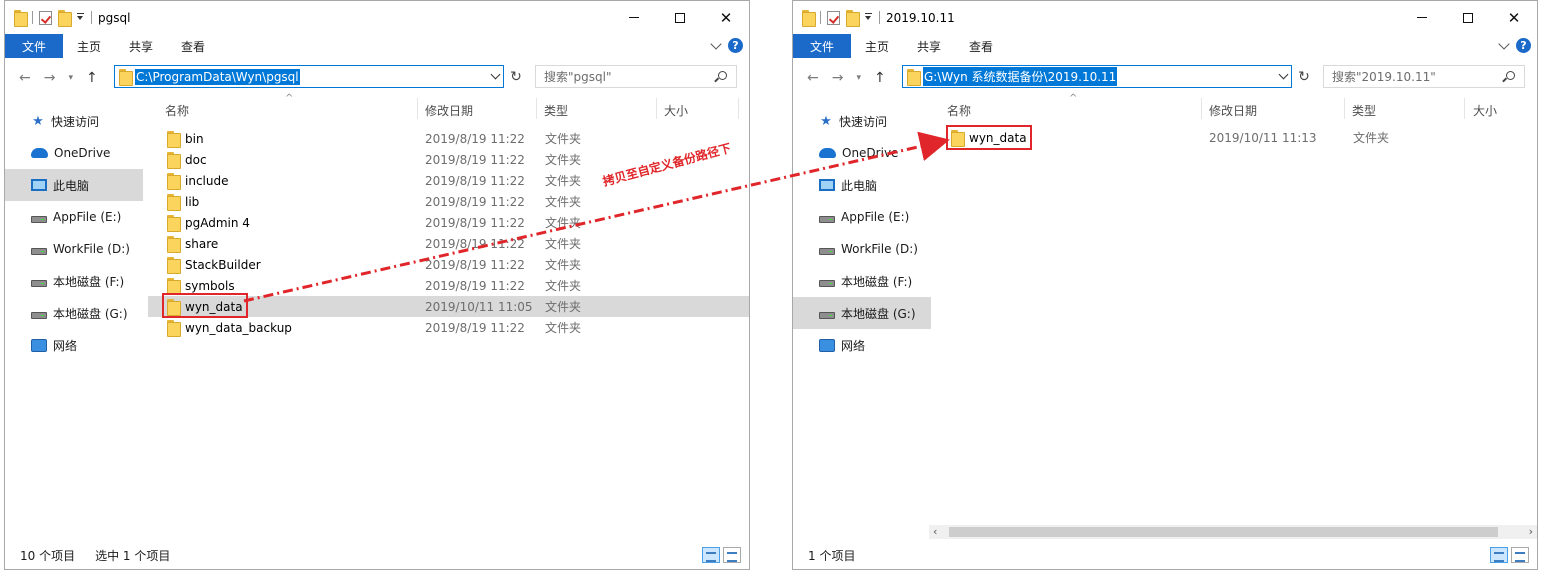  Describe the element at coordinates (217, 76) in the screenshot. I see `address-path: C:\ProgramData\Wyn\pgsql` at that location.